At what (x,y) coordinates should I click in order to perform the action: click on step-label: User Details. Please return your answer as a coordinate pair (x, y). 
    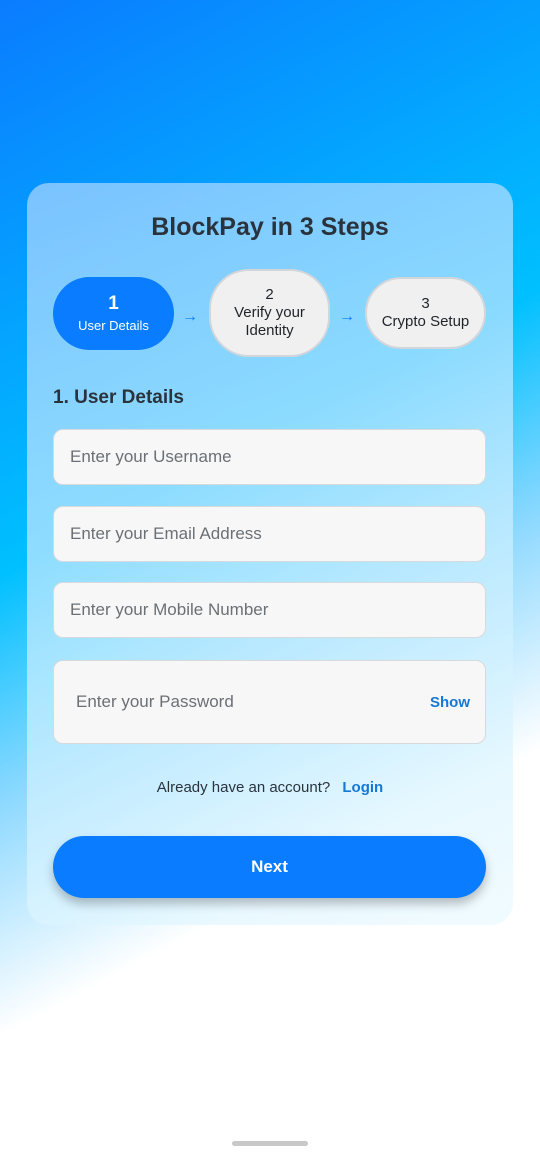
    Looking at the image, I should click on (113, 325).